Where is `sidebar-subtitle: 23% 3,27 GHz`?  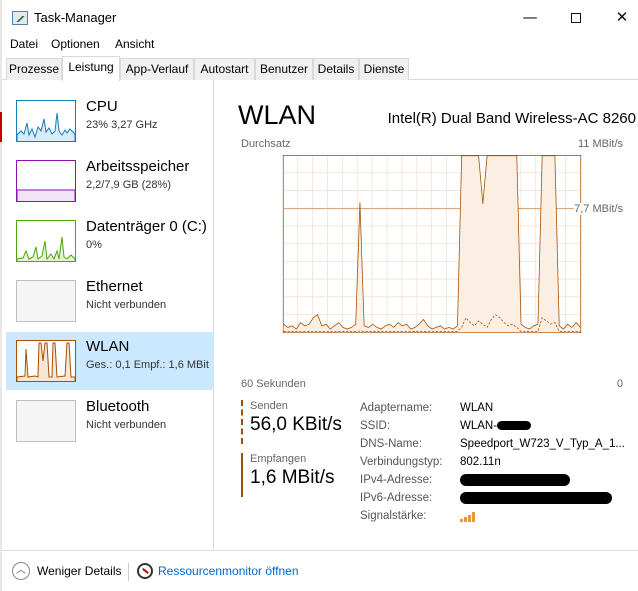
sidebar-subtitle: 23% 3,27 GHz is located at coordinates (122, 125).